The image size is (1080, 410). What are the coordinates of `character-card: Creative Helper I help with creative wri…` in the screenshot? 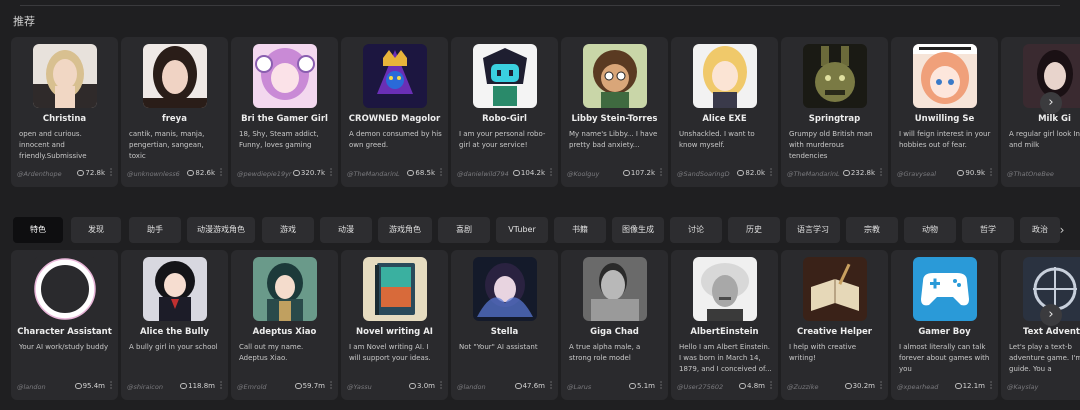 It's located at (834, 325).